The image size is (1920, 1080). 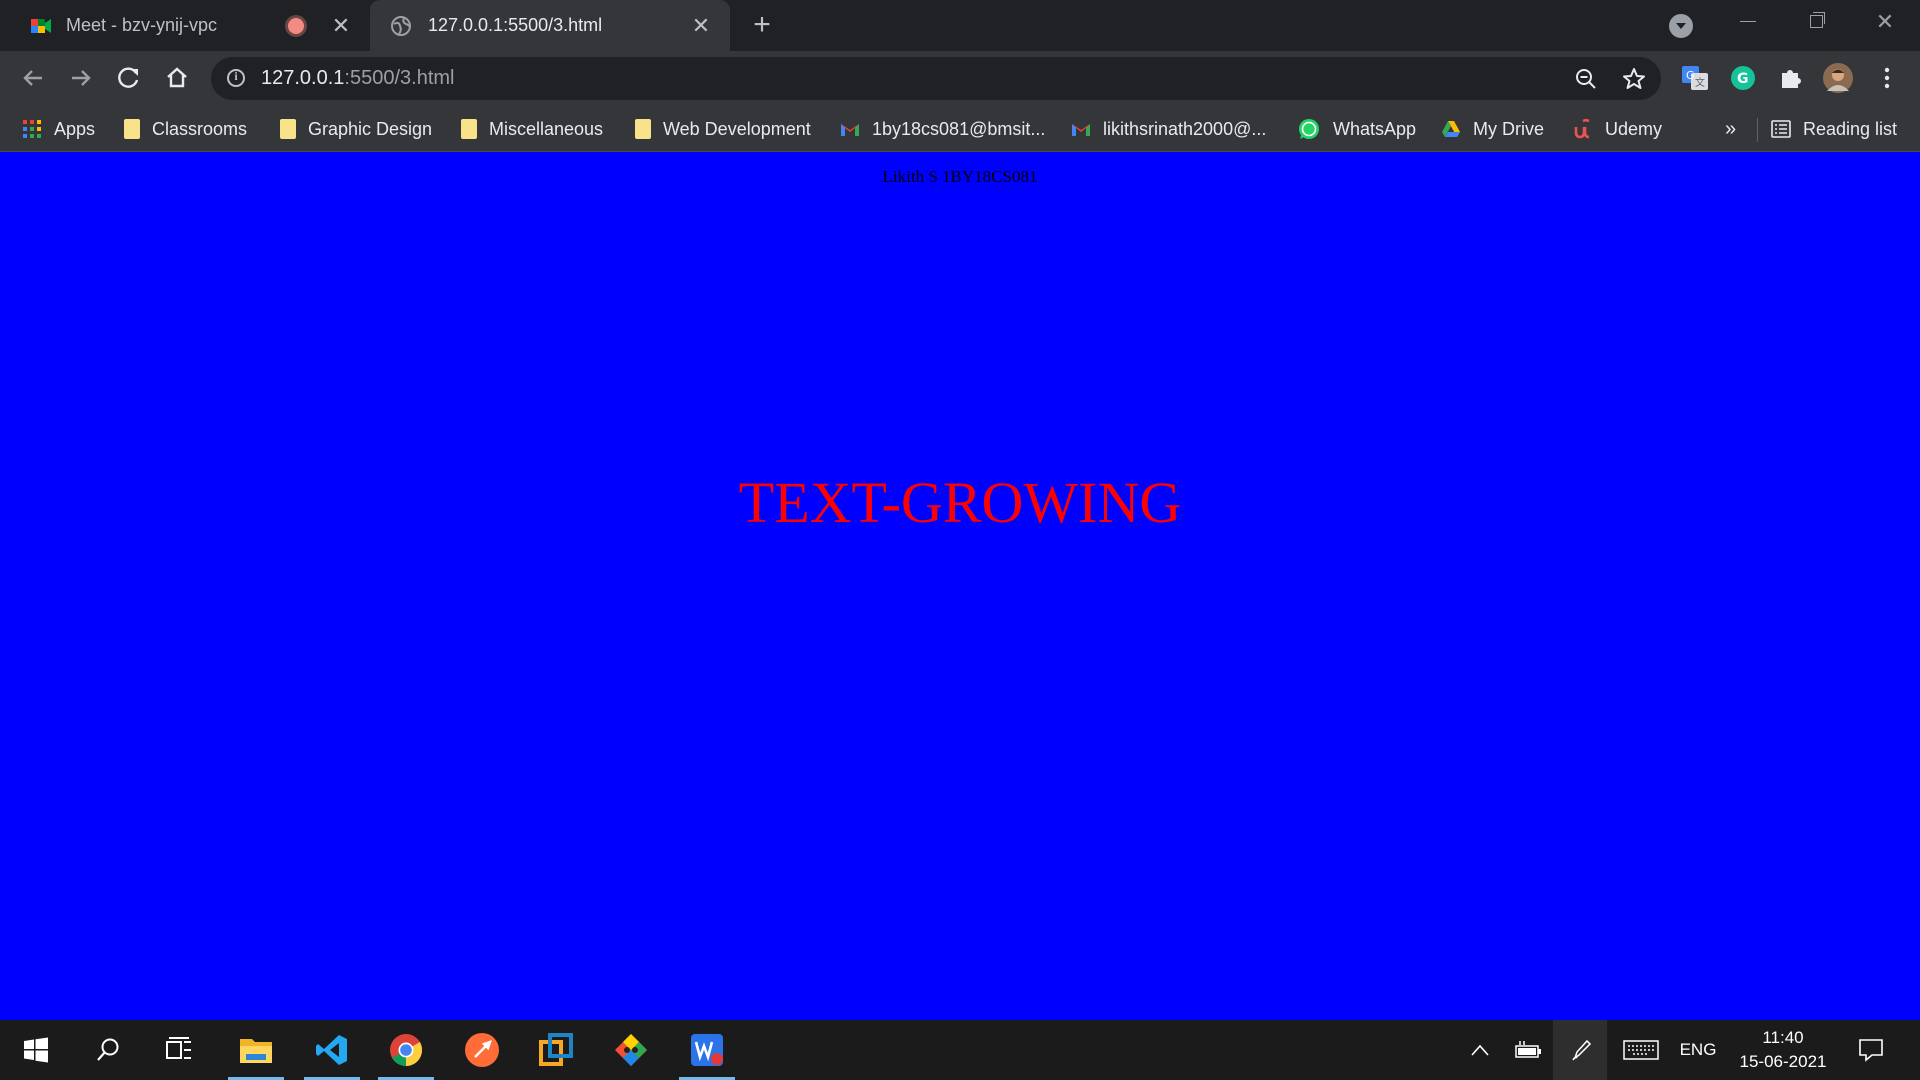 I want to click on bookmark-miscellaneous: Miscellaneous, so click(x=532, y=129).